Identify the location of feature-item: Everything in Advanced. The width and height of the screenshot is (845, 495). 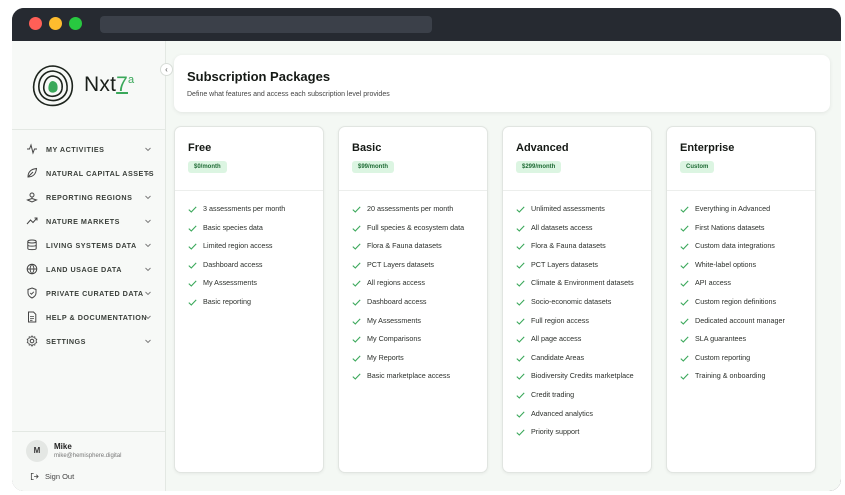
(746, 209).